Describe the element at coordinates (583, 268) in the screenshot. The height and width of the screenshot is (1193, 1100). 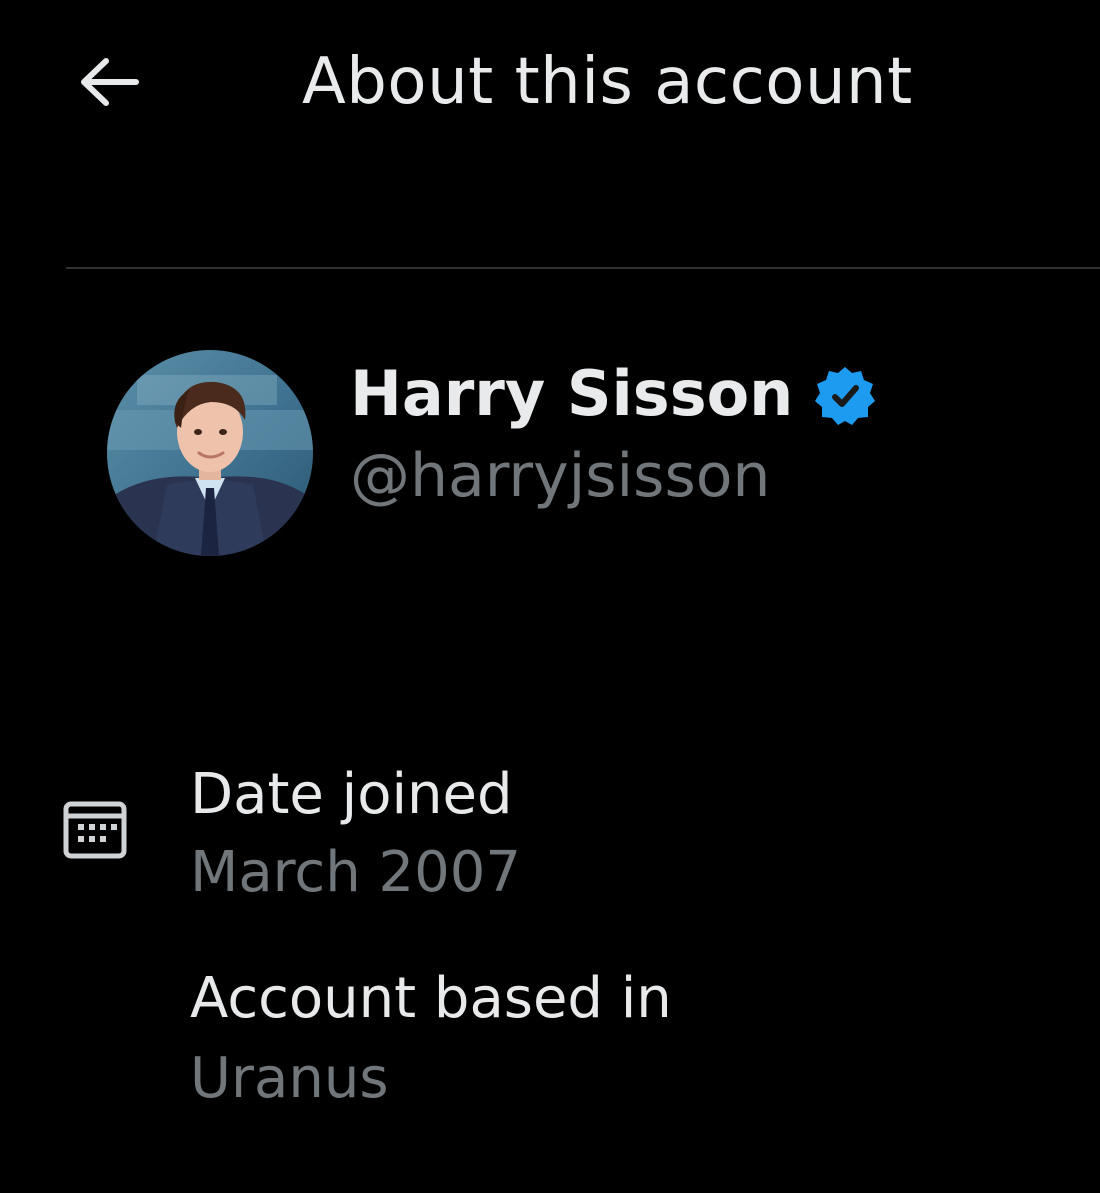
I see `header-divider` at that location.